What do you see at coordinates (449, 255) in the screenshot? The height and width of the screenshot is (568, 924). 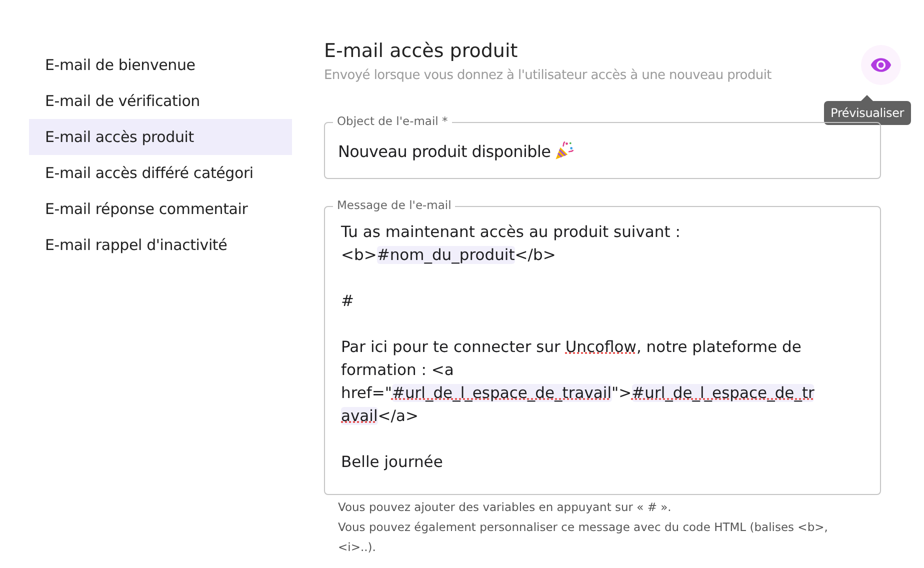 I see `message-line: <b>#nom_du_produit</b>` at bounding box center [449, 255].